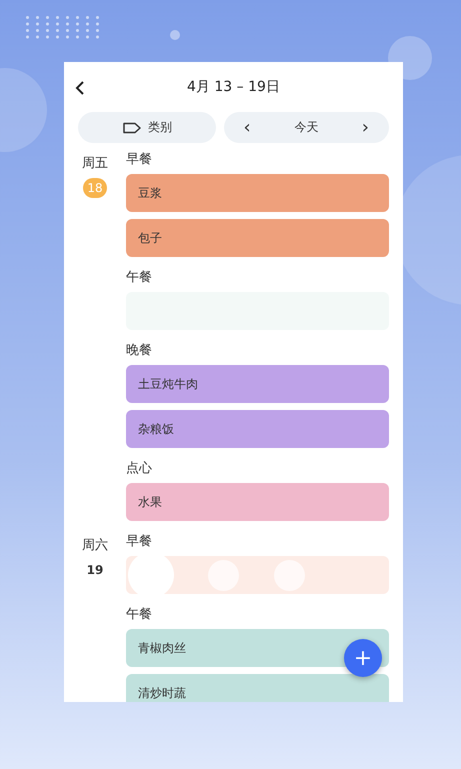 The image size is (461, 769). Describe the element at coordinates (95, 188) in the screenshot. I see `date-number: 18` at that location.